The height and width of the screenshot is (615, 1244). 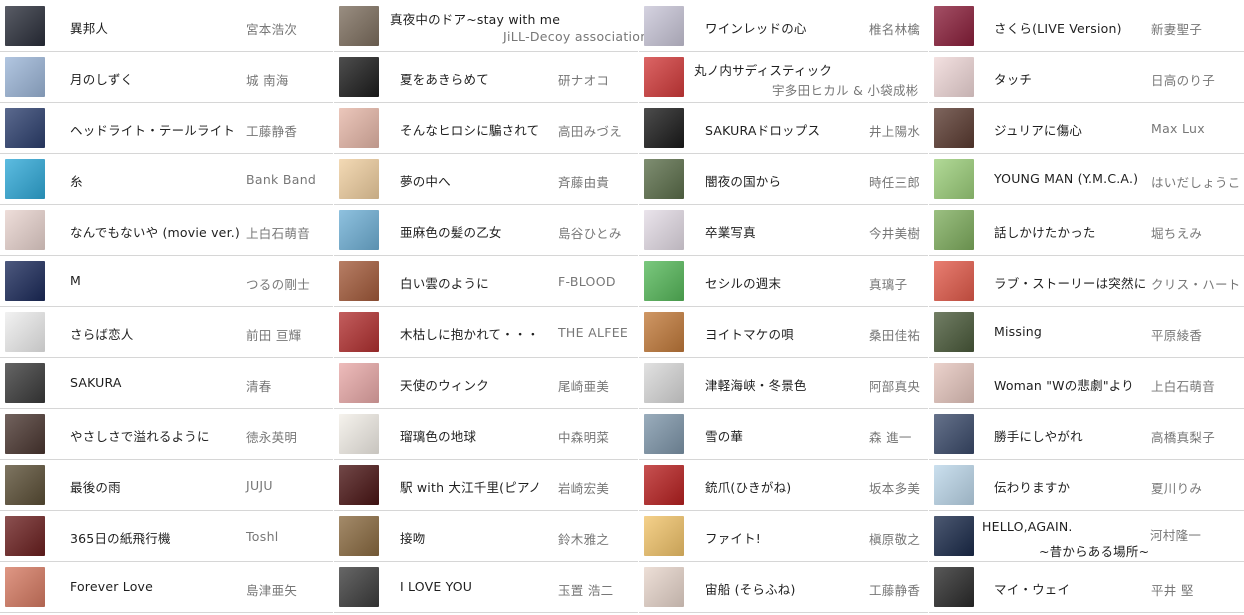 What do you see at coordinates (1086, 486) in the screenshot?
I see `song-row: 伝わりますか 夏川りみ` at bounding box center [1086, 486].